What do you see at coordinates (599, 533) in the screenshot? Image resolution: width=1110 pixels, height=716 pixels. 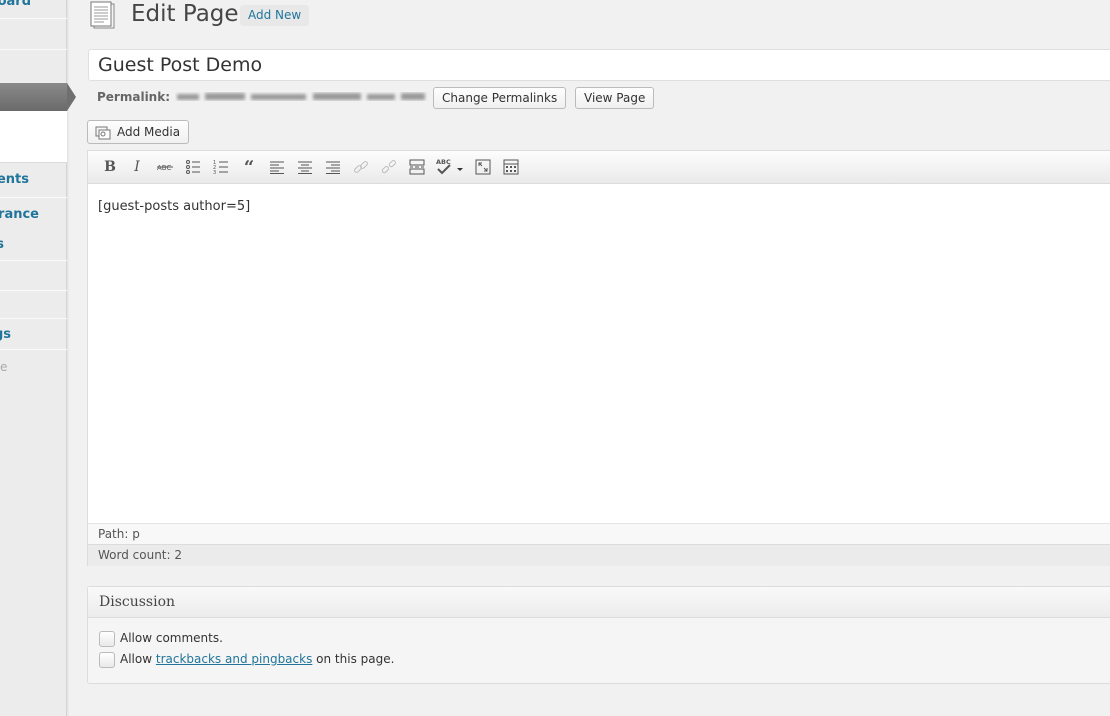 I see `editor-path: Path: p` at bounding box center [599, 533].